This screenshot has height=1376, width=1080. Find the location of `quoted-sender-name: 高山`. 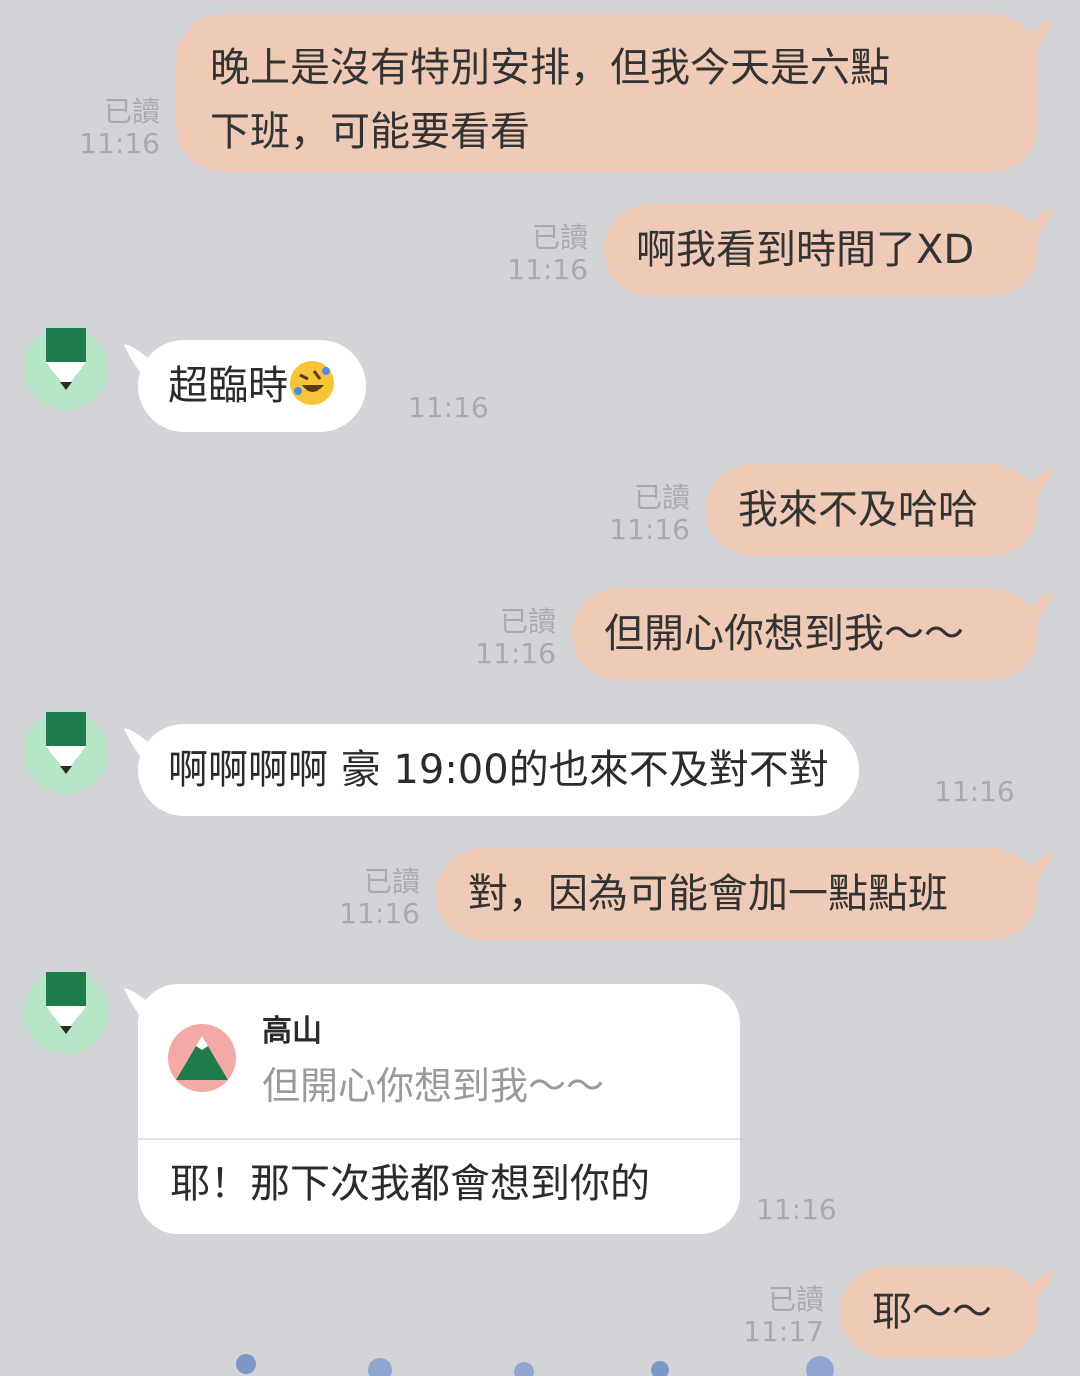

quoted-sender-name: 高山 is located at coordinates (292, 1031).